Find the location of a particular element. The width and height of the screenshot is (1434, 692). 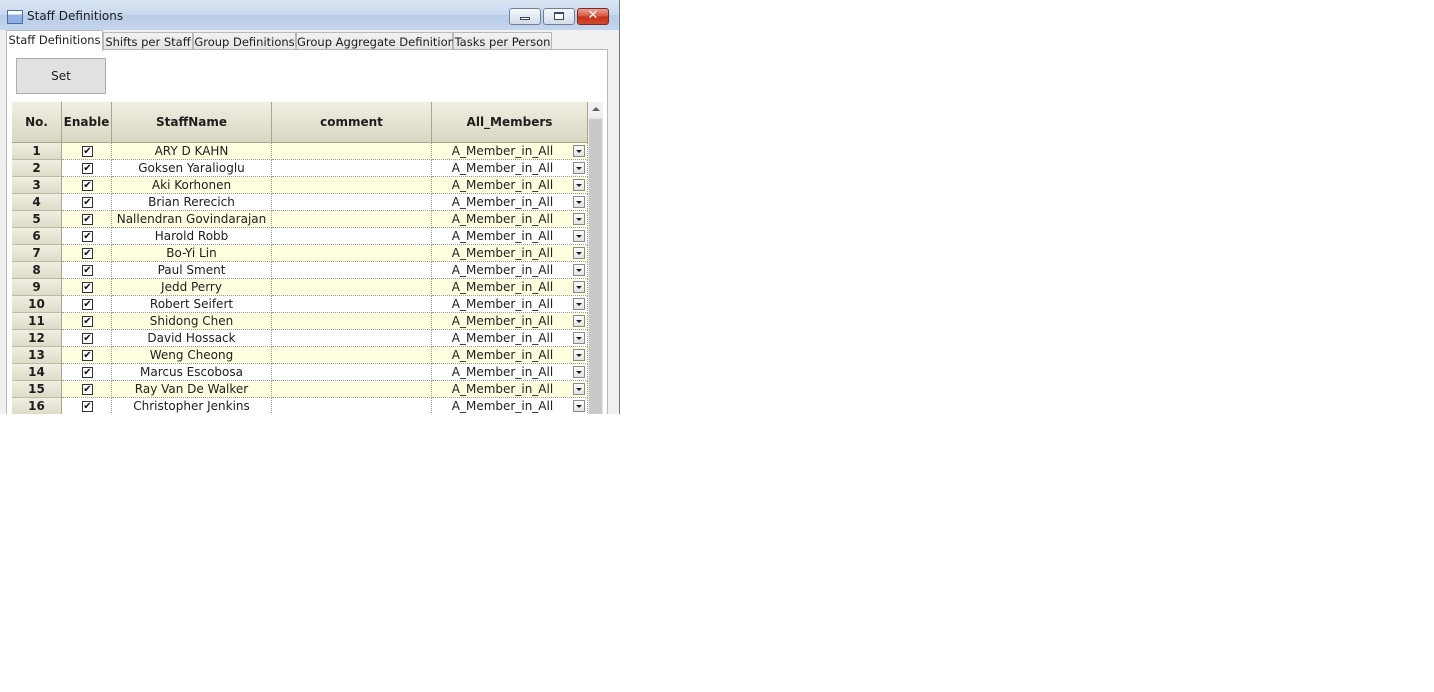

table-row: 9 ✔ Jedd Perry A_Member_in_All is located at coordinates (300, 287).